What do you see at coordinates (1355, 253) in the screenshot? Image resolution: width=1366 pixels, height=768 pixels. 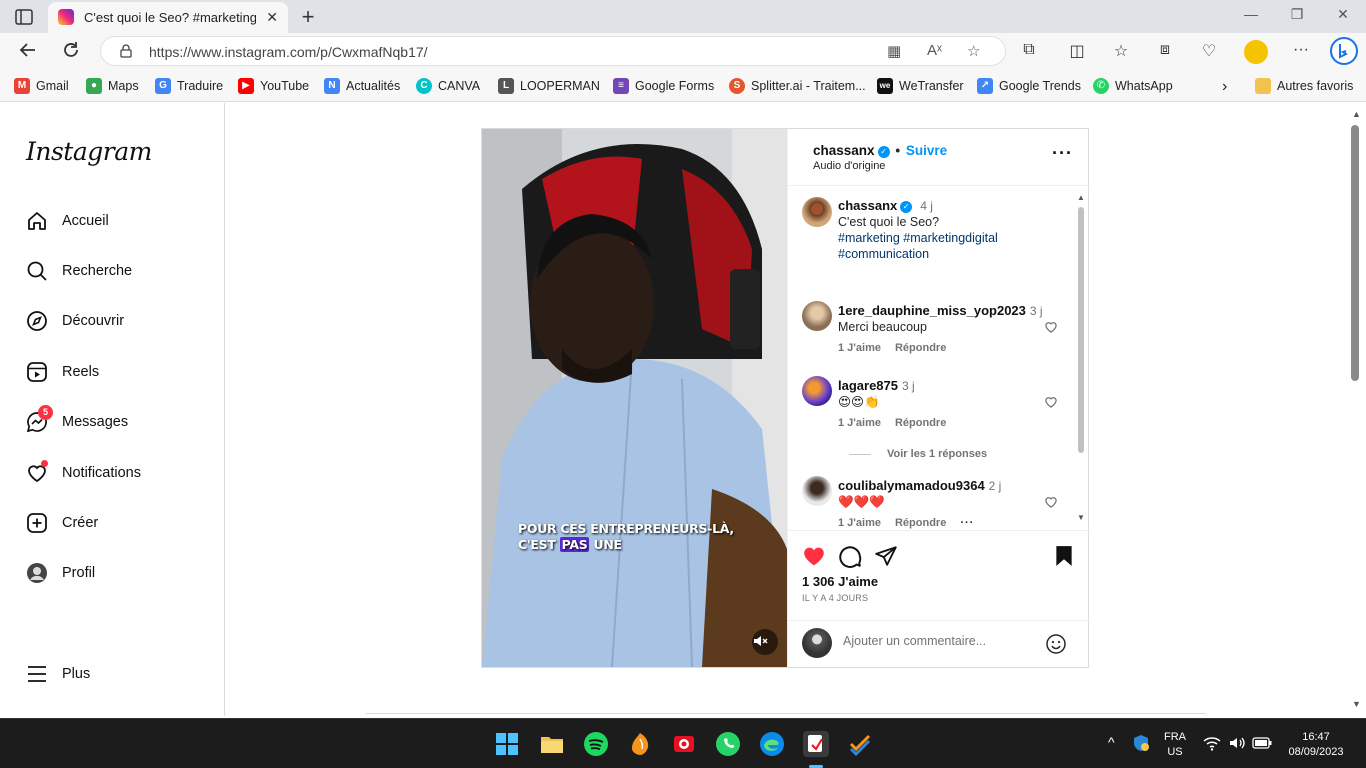 I see `page-scroll-thumb` at bounding box center [1355, 253].